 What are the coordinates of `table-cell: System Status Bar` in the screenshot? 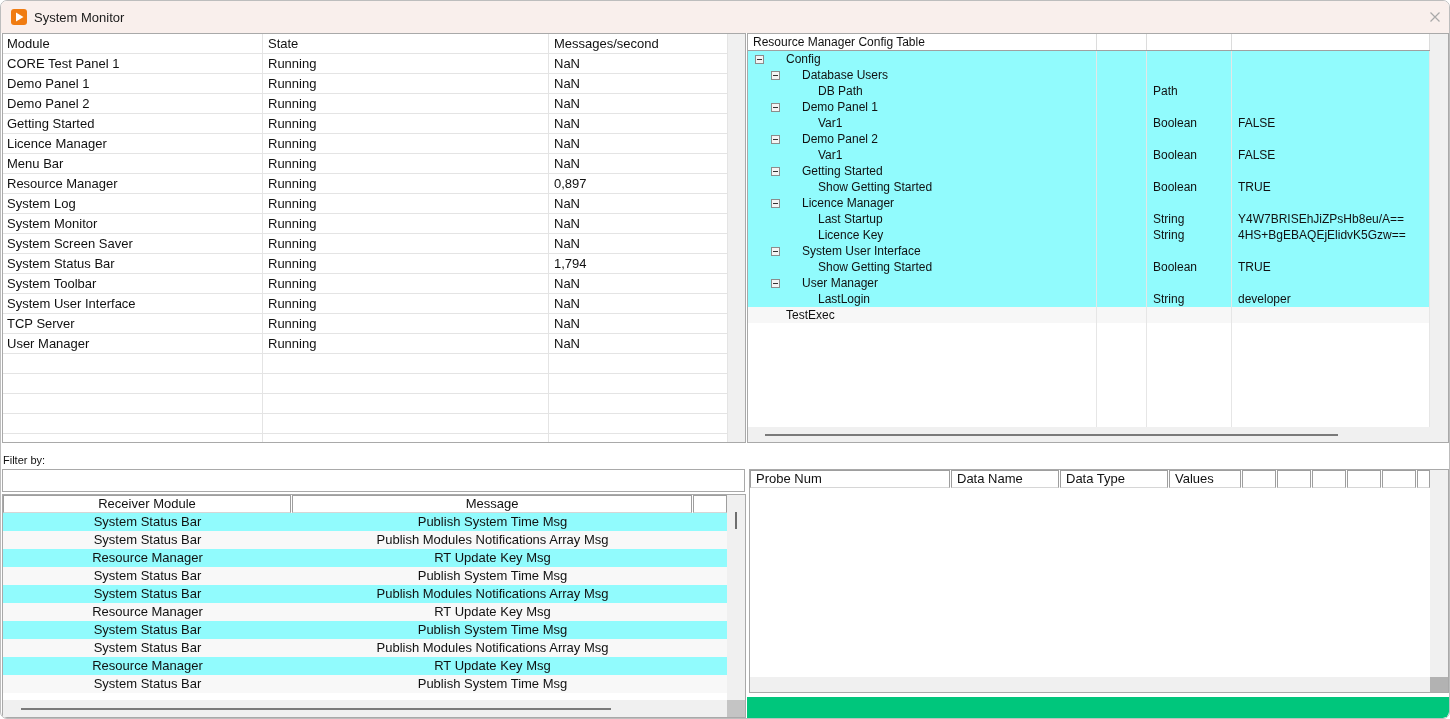 It's located at (133, 264).